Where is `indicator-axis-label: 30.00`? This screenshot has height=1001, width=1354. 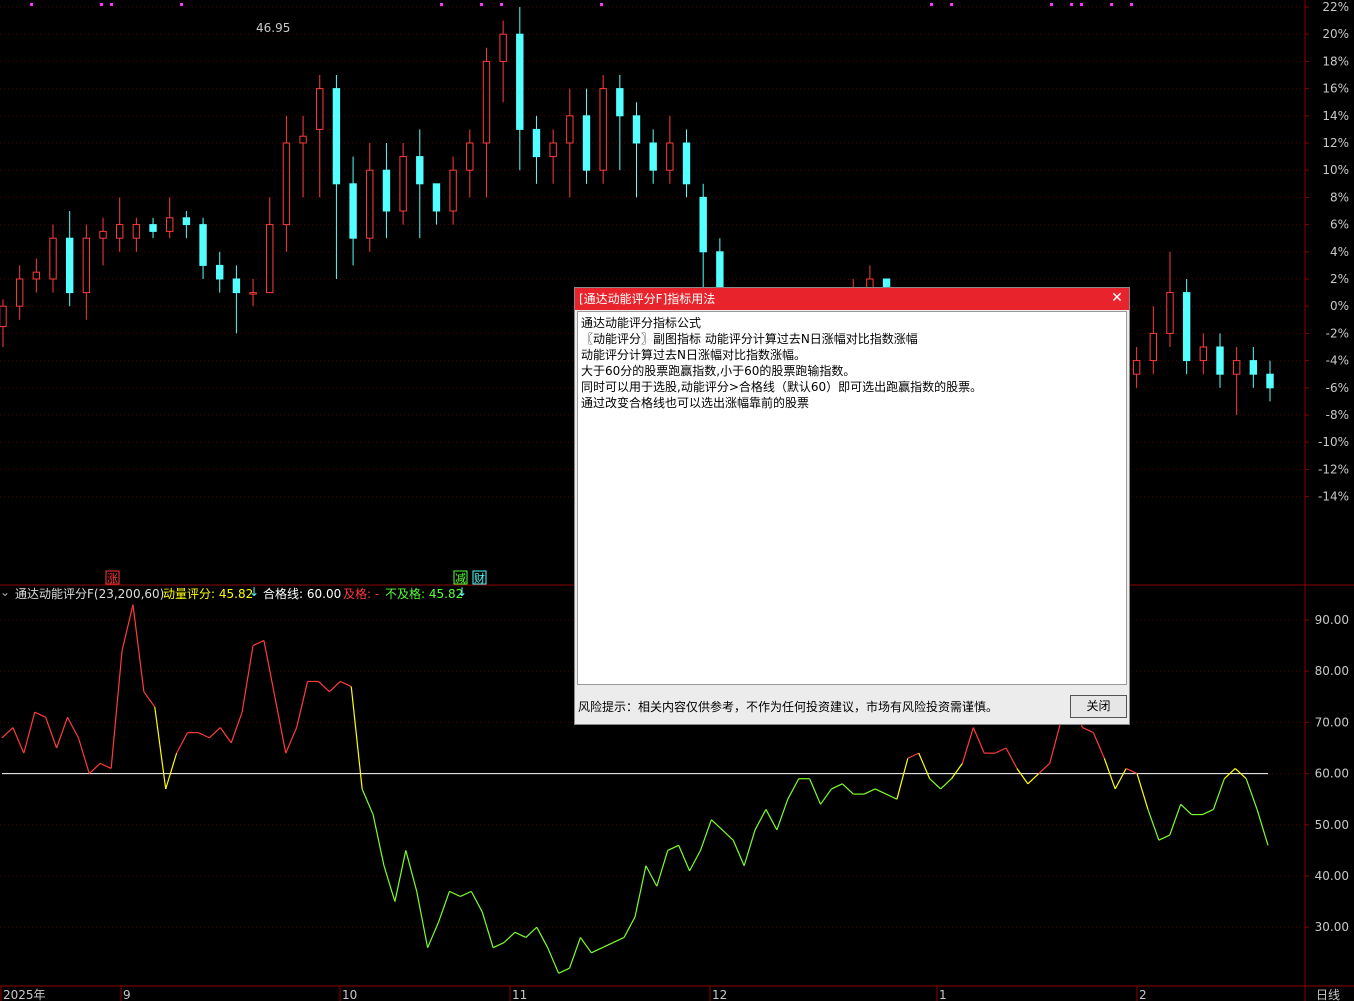 indicator-axis-label: 30.00 is located at coordinates (1332, 927).